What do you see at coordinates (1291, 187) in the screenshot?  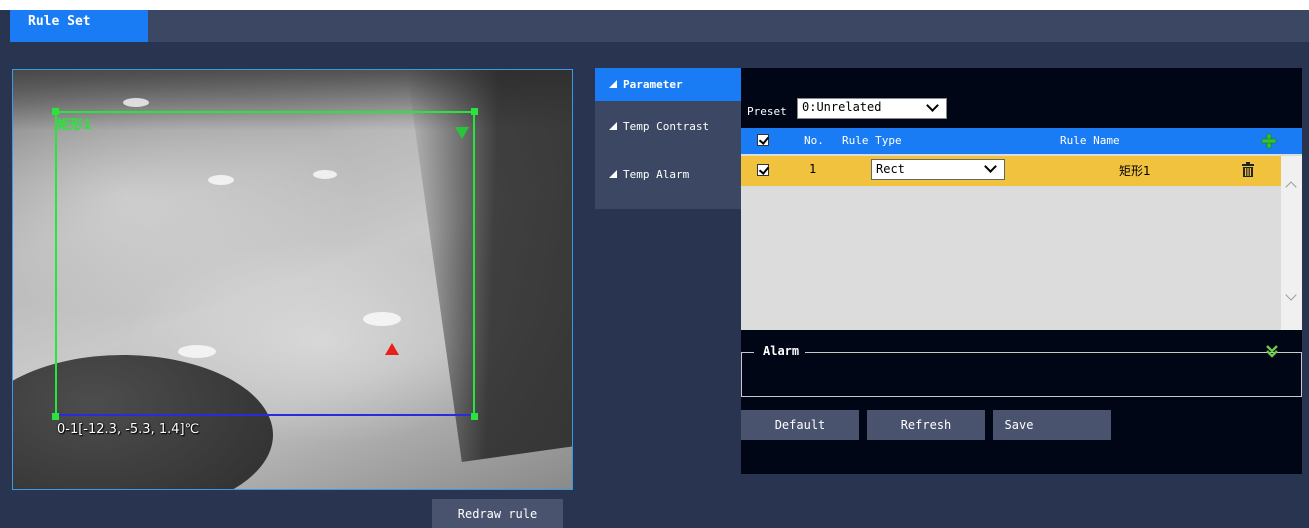 I see `scroll-up-icon` at bounding box center [1291, 187].